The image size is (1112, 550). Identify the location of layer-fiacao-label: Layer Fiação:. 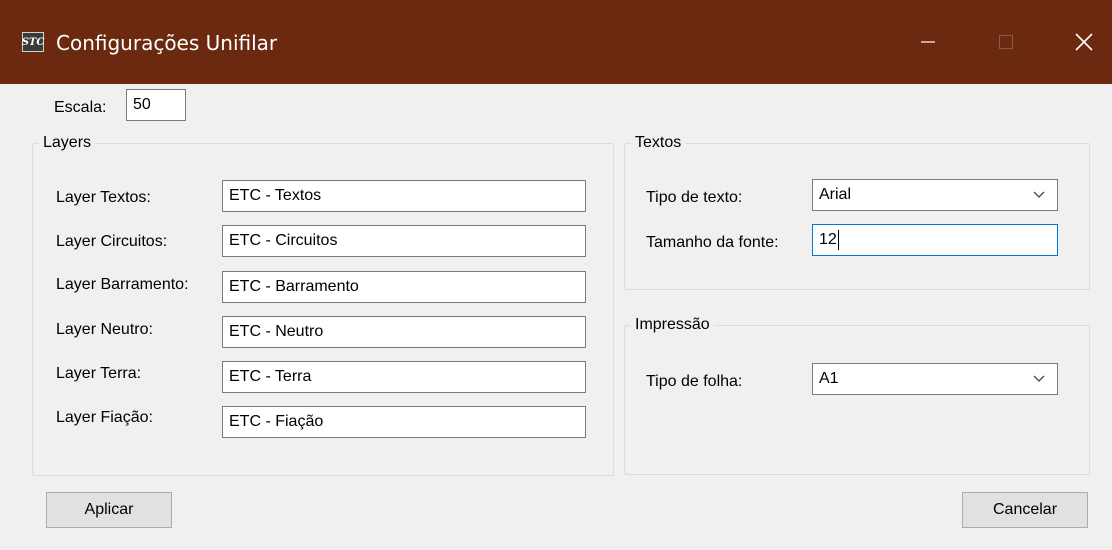
(104, 417).